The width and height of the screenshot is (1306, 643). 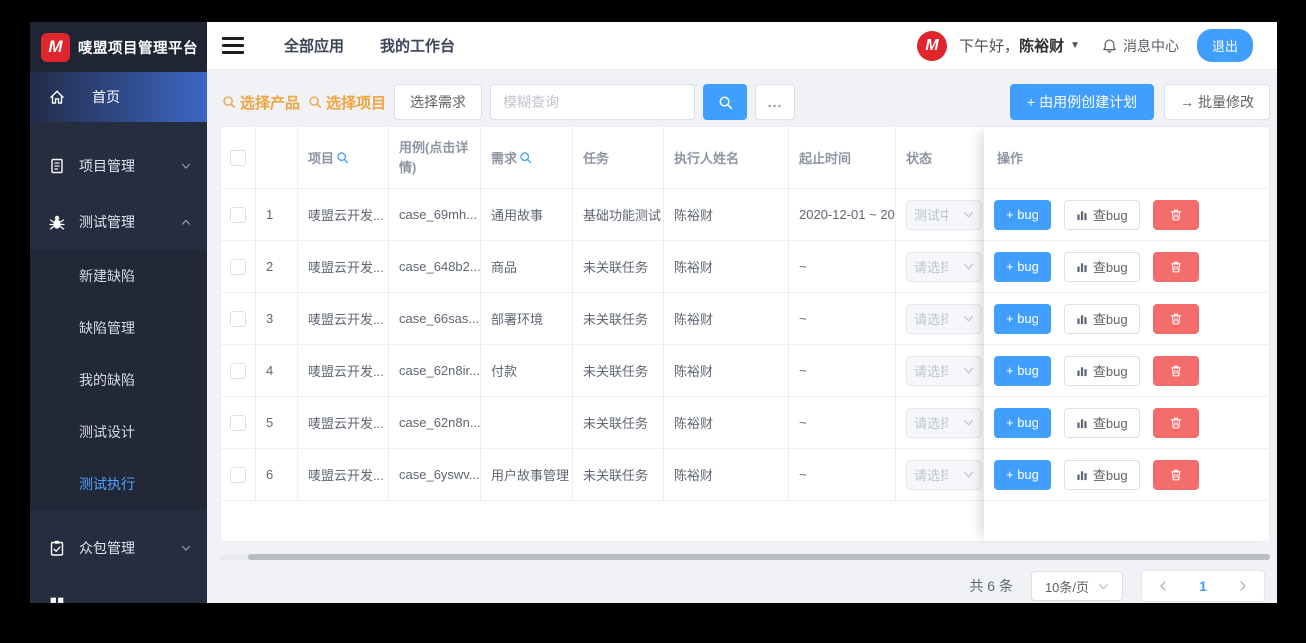 I want to click on search-button, so click(x=725, y=102).